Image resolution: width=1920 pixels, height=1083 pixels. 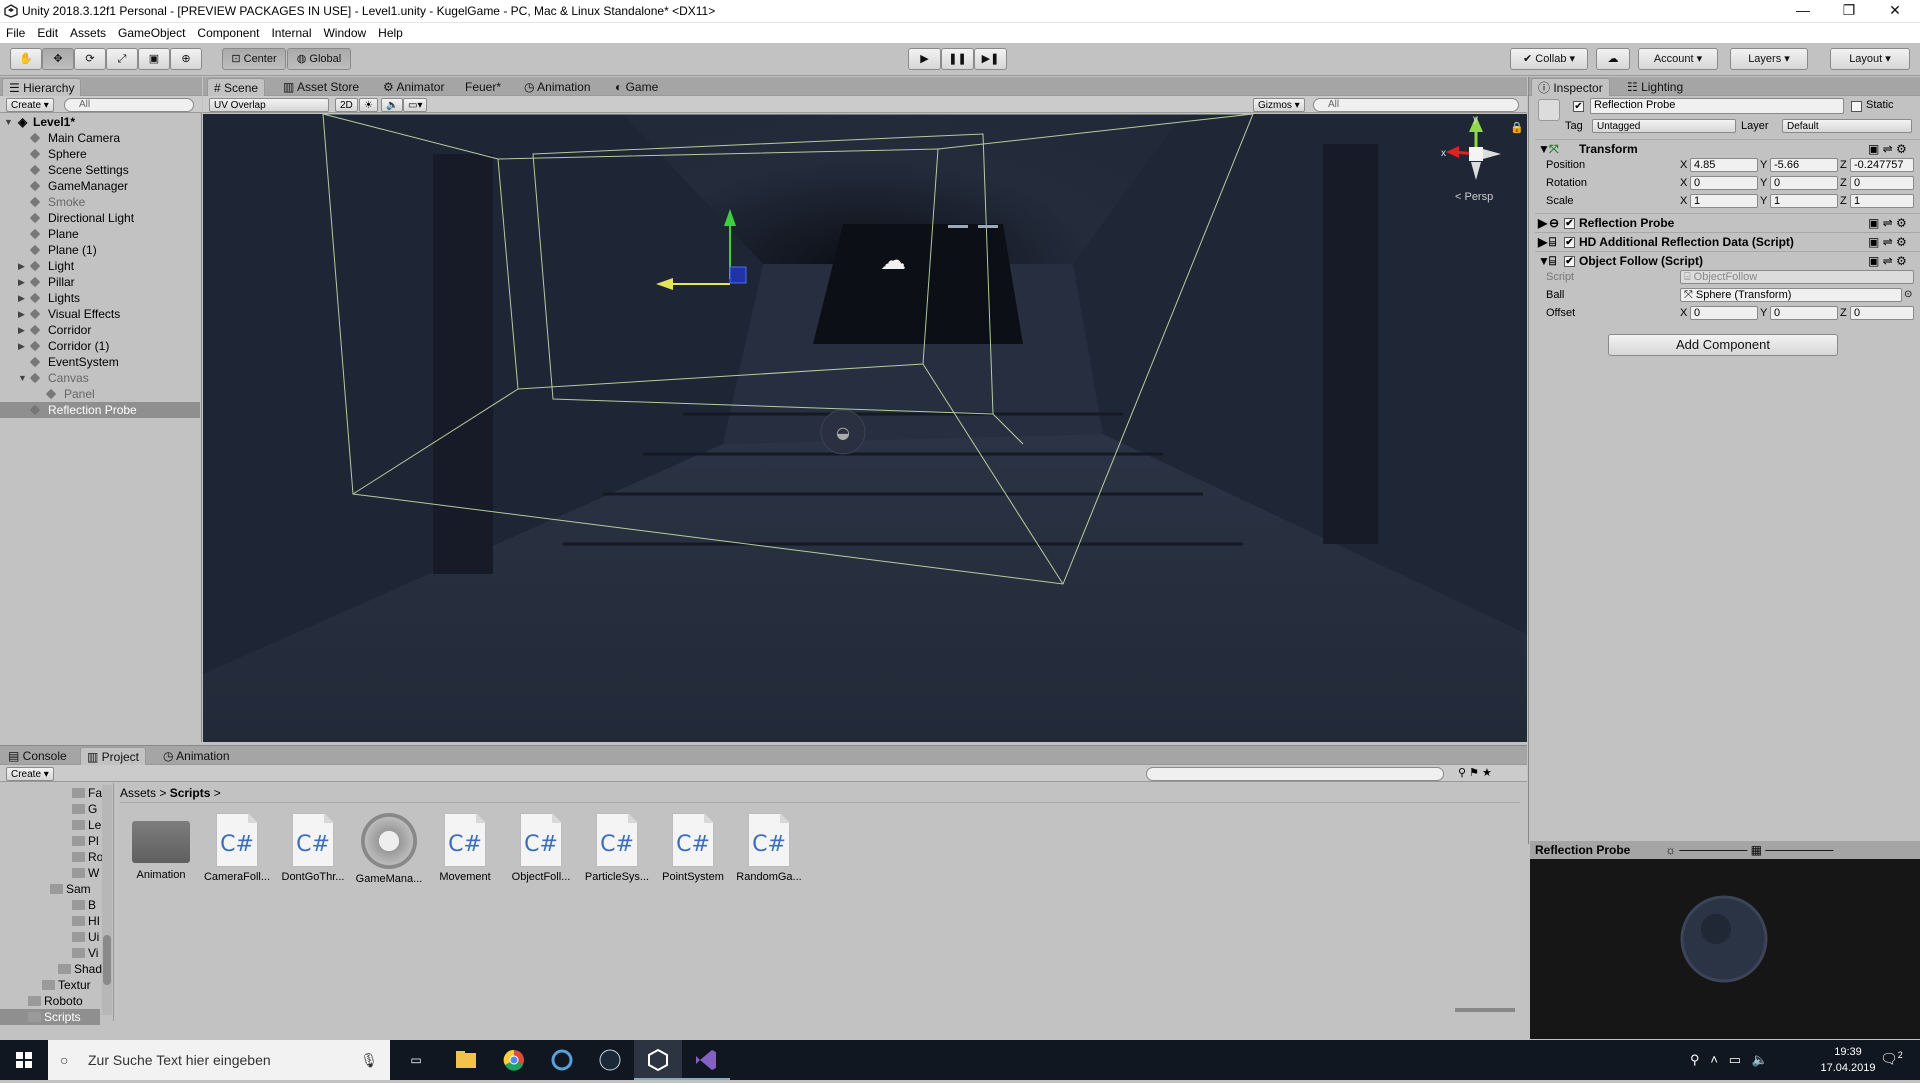 What do you see at coordinates (100, 154) in the screenshot?
I see `hierarchy-item: Sphere` at bounding box center [100, 154].